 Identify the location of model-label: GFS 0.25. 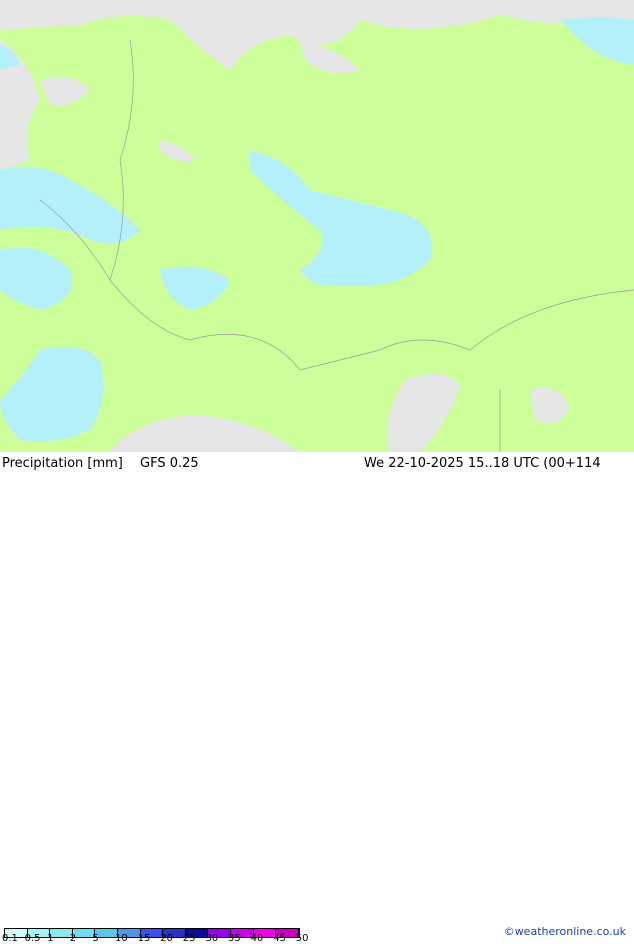
(169, 463).